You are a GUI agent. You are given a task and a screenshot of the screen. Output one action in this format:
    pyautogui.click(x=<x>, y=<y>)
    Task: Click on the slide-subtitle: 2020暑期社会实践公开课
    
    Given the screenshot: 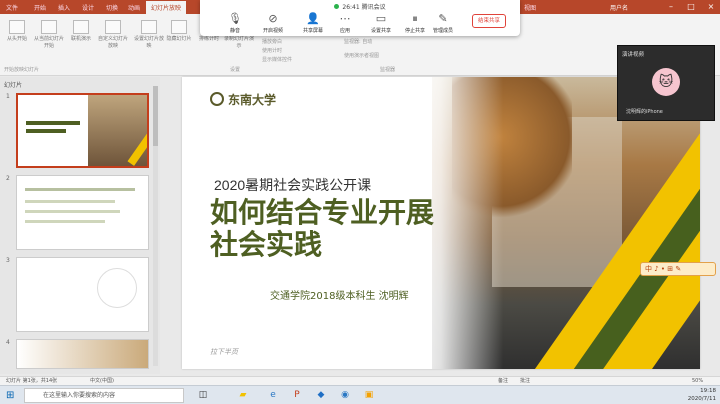 What is the action you would take?
    pyautogui.click(x=293, y=185)
    